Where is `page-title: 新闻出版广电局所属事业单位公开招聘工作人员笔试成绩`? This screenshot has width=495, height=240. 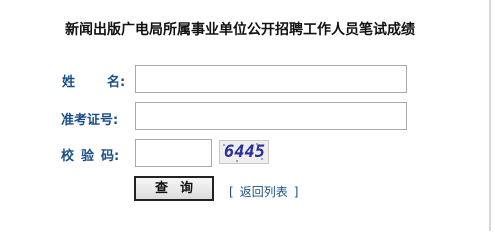 page-title: 新闻出版广电局所属事业单位公开招聘工作人员笔试成绩 is located at coordinates (240, 30).